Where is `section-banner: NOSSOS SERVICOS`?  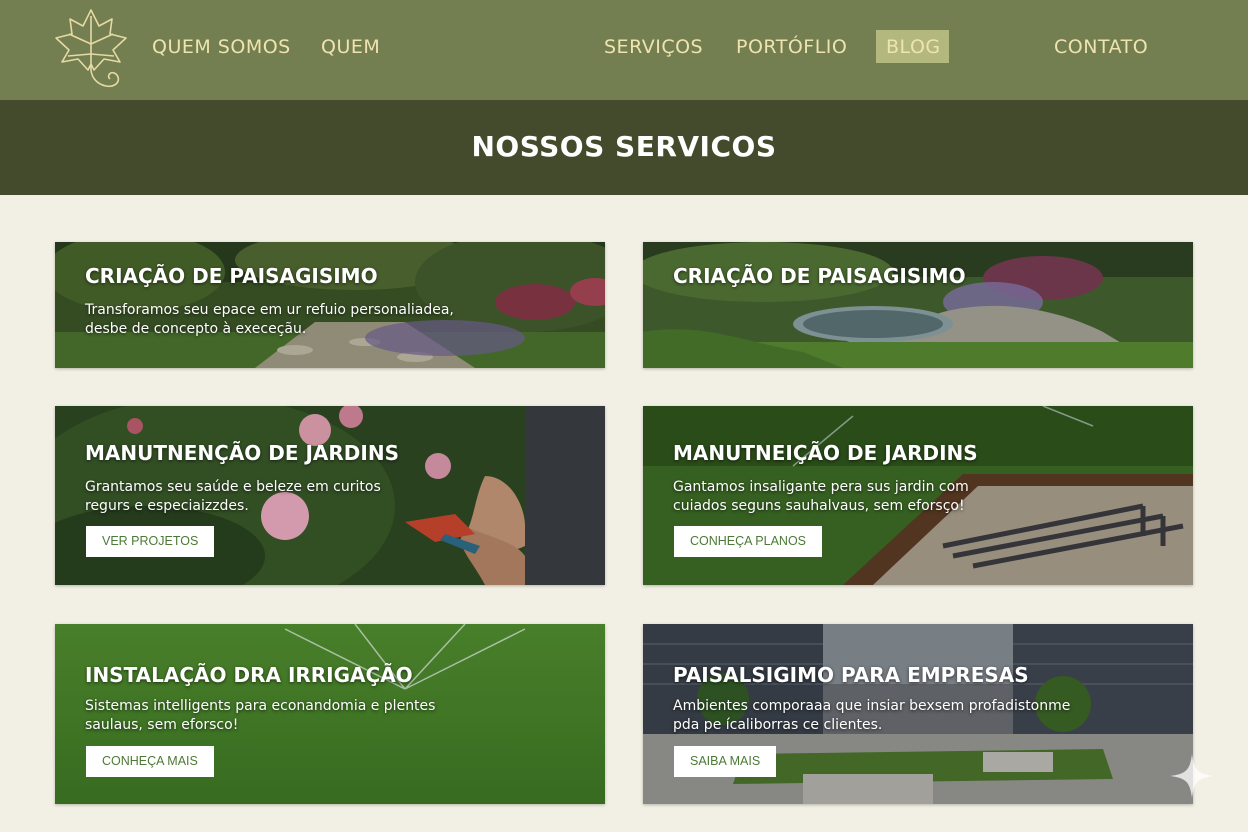
section-banner: NOSSOS SERVICOS is located at coordinates (624, 147).